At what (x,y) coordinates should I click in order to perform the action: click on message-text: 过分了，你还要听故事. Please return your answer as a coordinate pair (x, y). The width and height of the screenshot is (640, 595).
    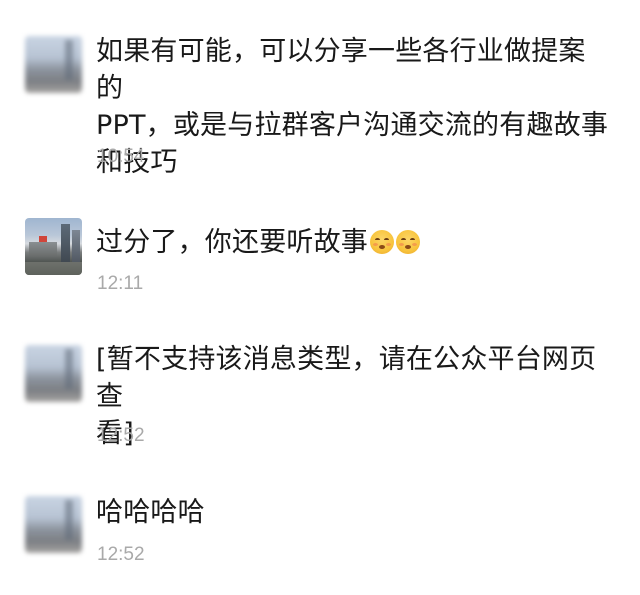
    Looking at the image, I should click on (353, 242).